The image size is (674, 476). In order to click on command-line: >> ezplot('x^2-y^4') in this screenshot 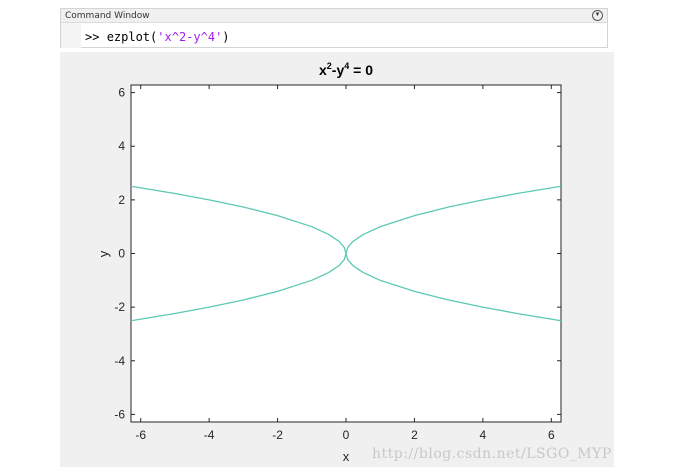, I will do `click(157, 37)`.